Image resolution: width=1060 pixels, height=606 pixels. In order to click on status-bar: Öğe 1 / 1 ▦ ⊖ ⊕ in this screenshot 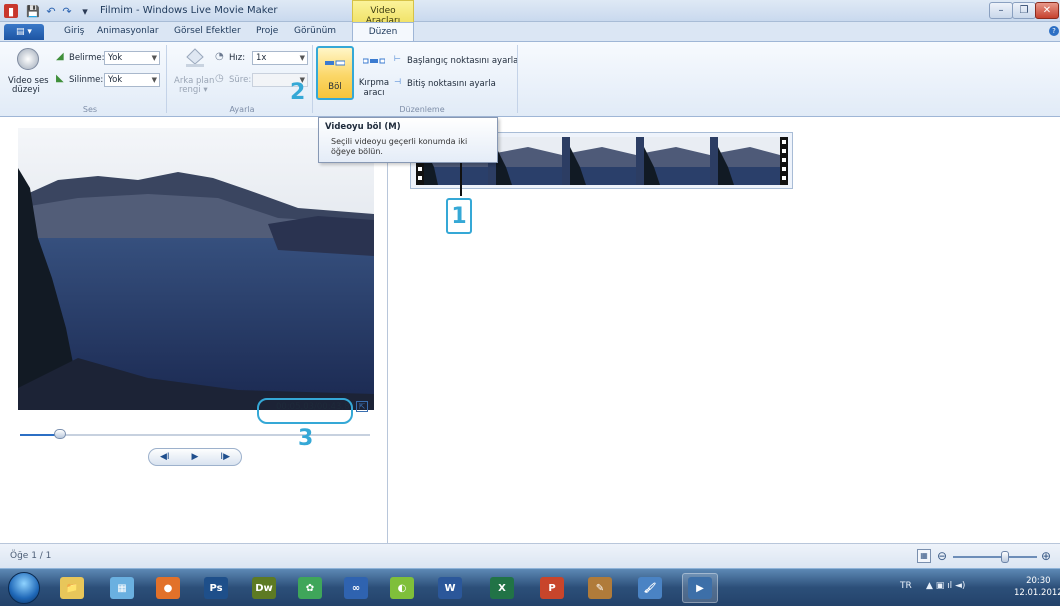, I will do `click(530, 555)`.